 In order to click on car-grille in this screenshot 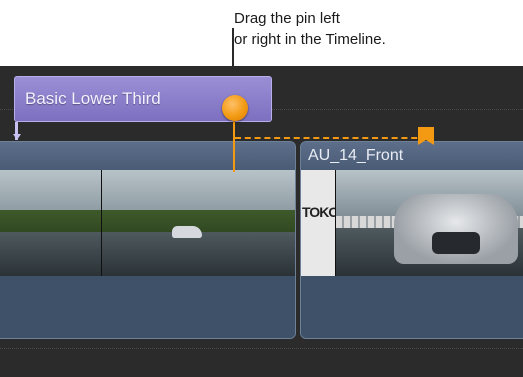, I will do `click(456, 243)`.